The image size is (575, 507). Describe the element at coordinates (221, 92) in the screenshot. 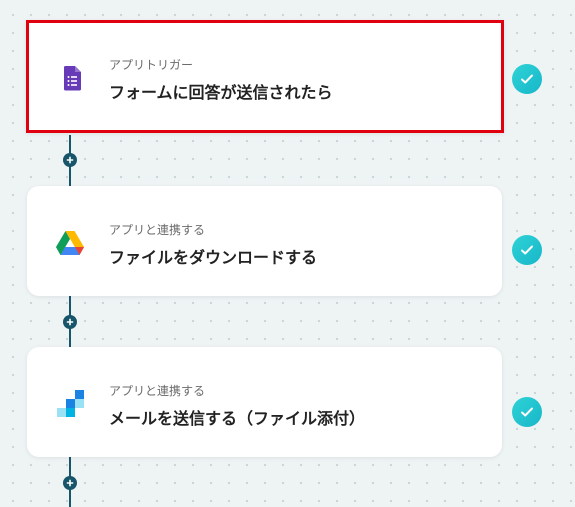

I see `step-title: フォームに回答が送信されたら` at that location.